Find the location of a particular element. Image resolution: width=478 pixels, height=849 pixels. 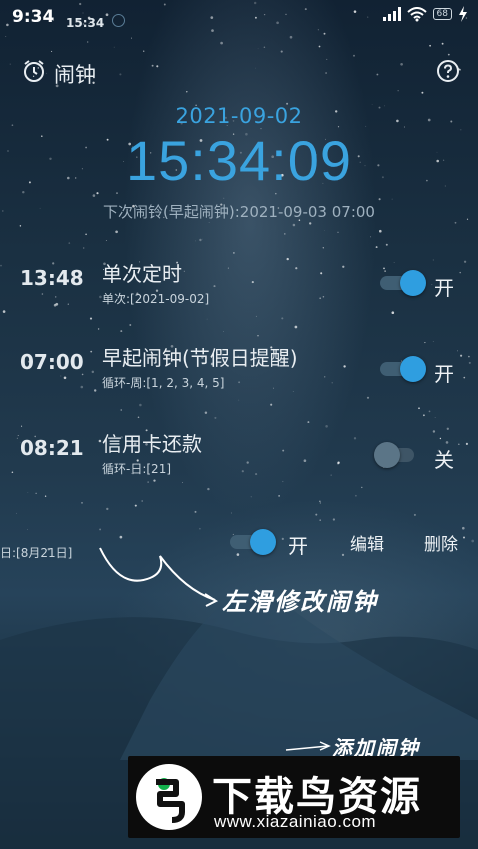

status-alarm-icon is located at coordinates (118, 20).